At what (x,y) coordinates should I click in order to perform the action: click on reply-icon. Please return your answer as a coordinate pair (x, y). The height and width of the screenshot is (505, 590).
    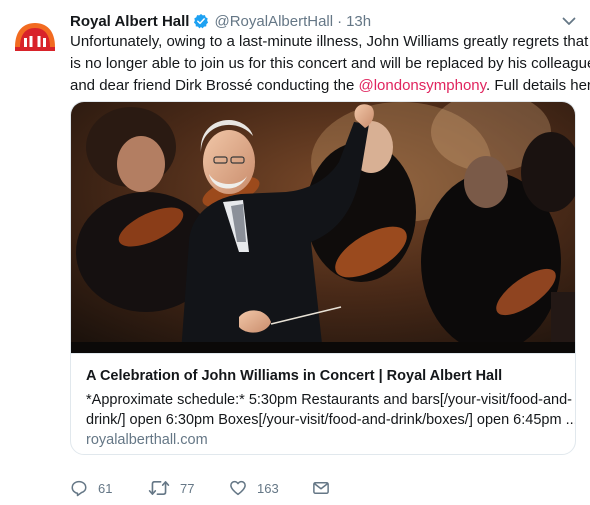
    Looking at the image, I should click on (79, 488).